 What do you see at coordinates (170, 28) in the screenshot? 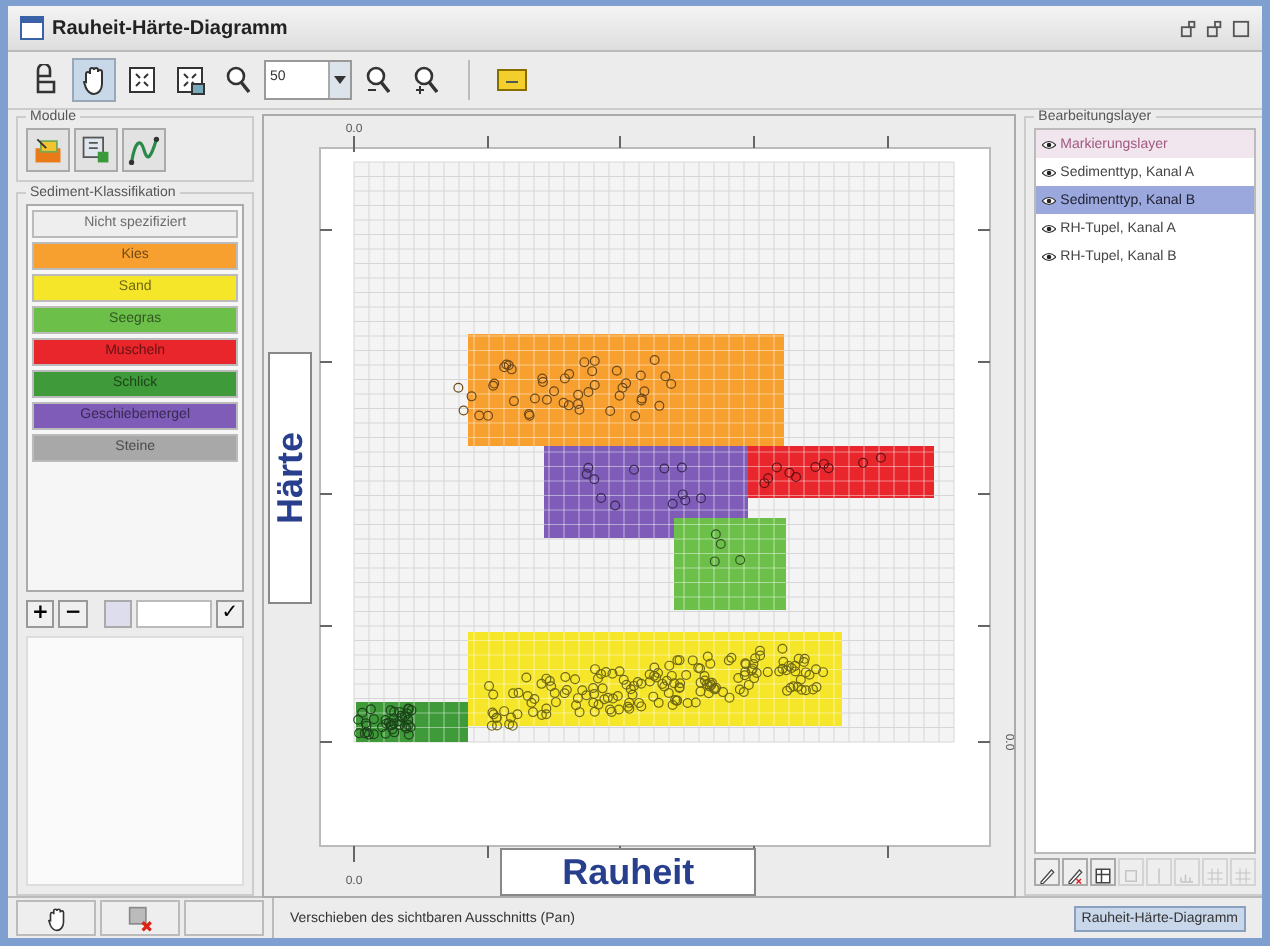
I see `window-title: Rauheit-Härte-Diagramm` at bounding box center [170, 28].